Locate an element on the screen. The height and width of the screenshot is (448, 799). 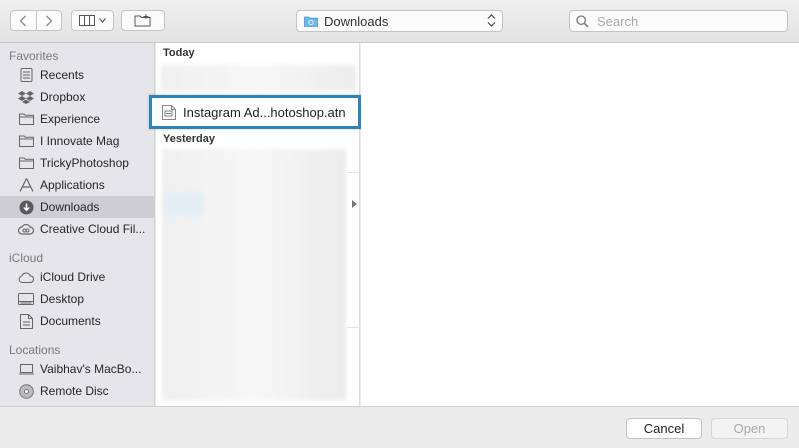
sidebar-item-experience: Experience is located at coordinates (77, 119).